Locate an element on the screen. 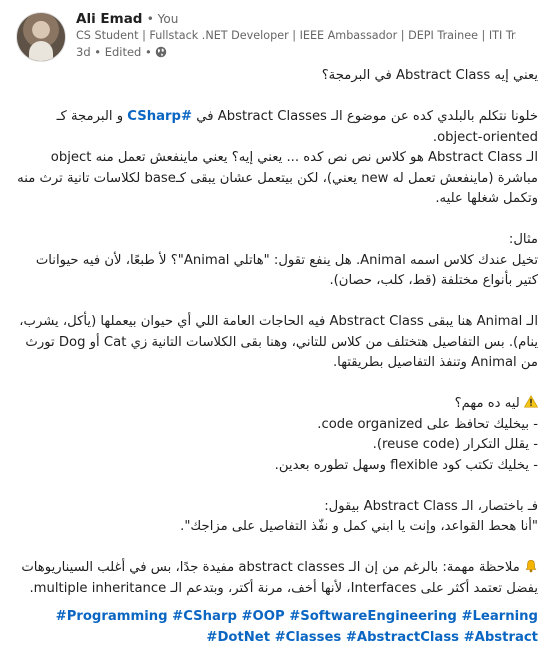 The width and height of the screenshot is (550, 655). globe-icon is located at coordinates (161, 52).